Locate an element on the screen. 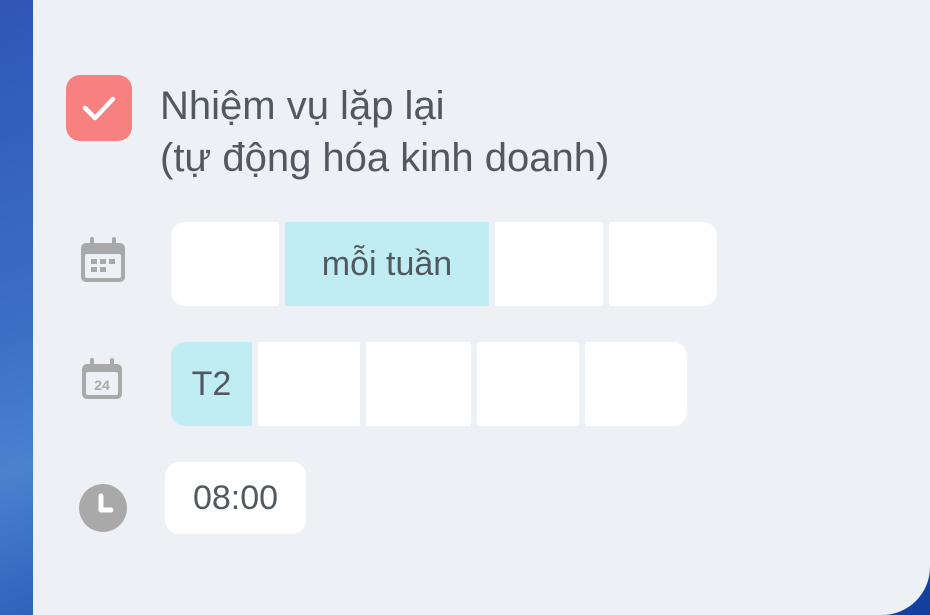 The image size is (930, 615). task-title-line1: Nhiệm vụ lặp lại is located at coordinates (302, 106).